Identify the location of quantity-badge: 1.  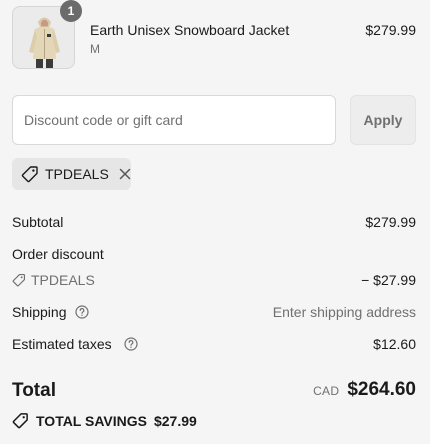
(71, 11).